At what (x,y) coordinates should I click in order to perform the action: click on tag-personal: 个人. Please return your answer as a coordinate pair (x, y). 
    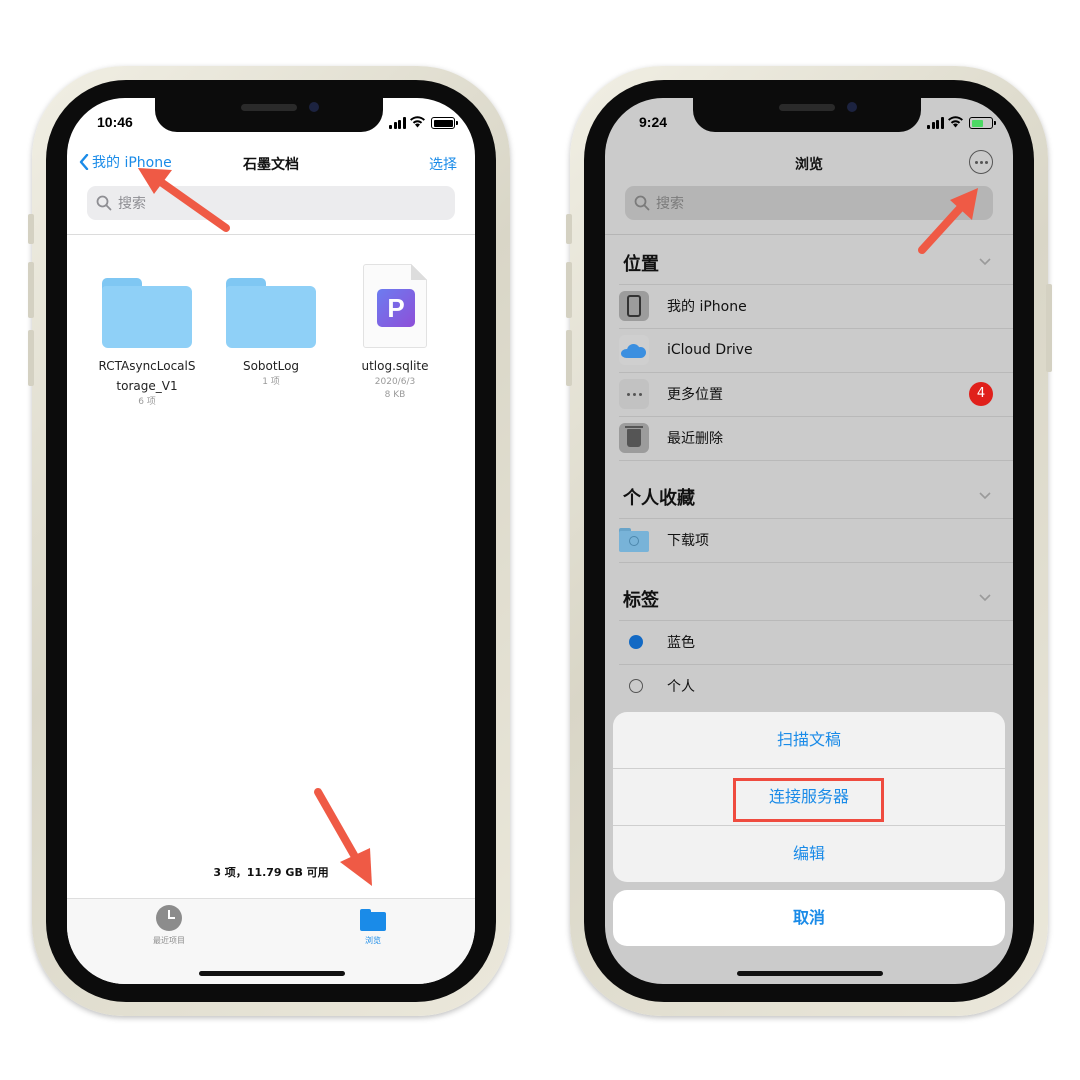
    Looking at the image, I should click on (816, 686).